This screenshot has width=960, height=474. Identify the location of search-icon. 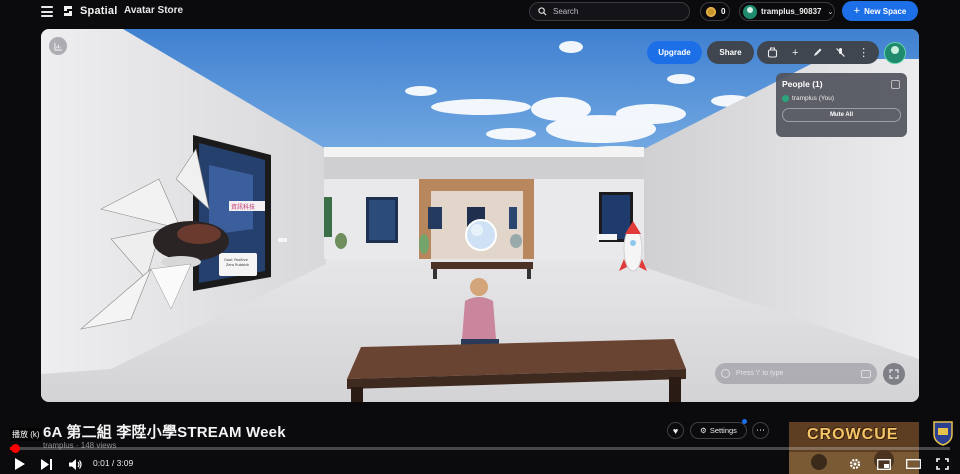
(542, 11).